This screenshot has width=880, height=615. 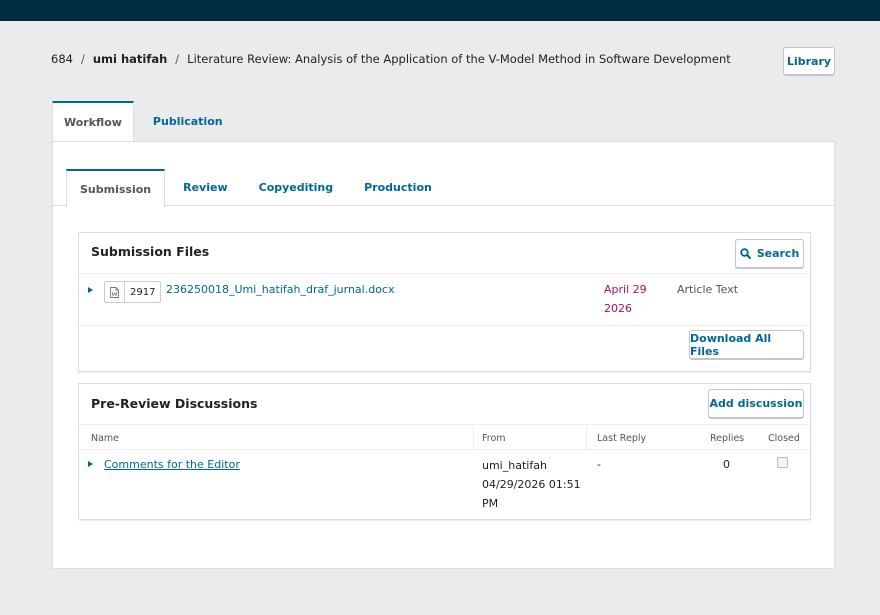 I want to click on file-date: April 29 2026, so click(x=625, y=299).